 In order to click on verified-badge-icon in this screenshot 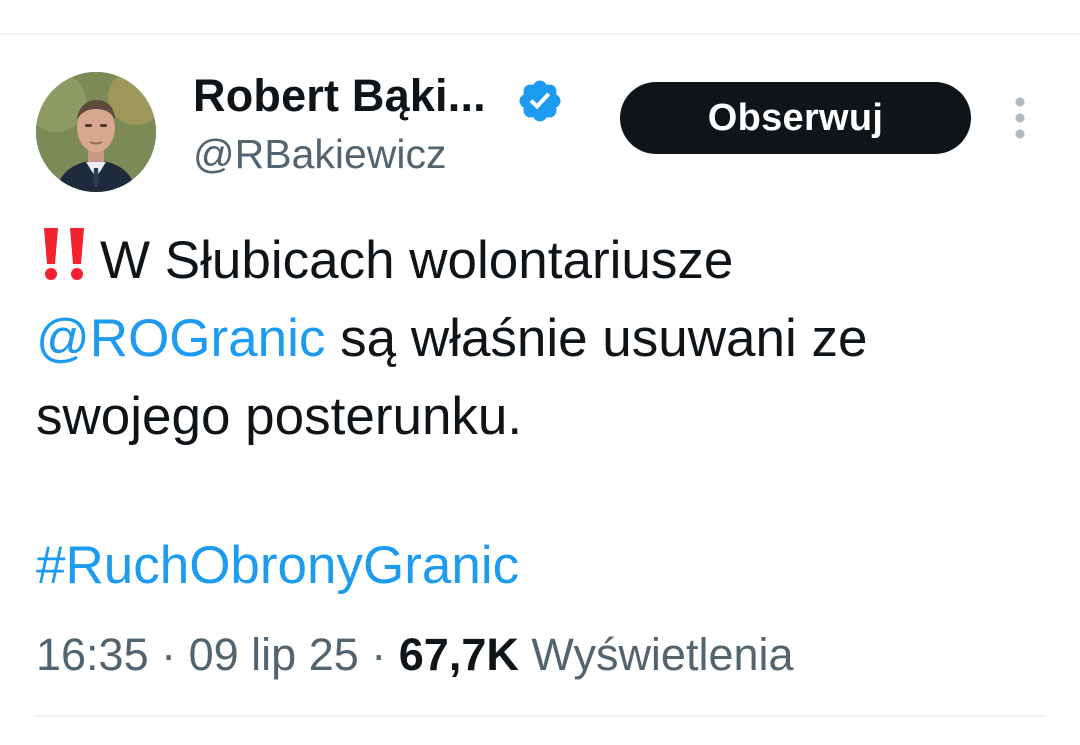, I will do `click(540, 101)`.